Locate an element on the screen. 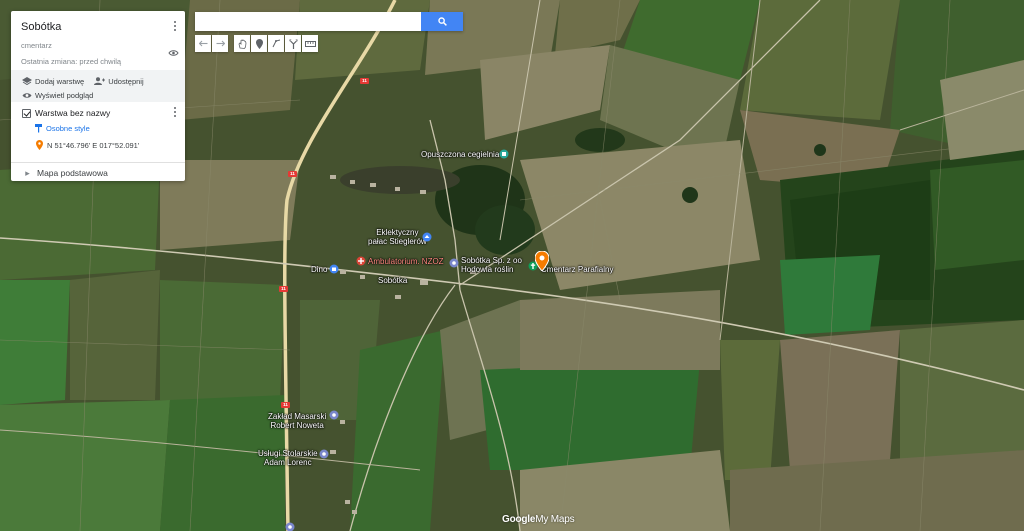 This screenshot has height=531, width=1024. ruler-icon is located at coordinates (310, 43).